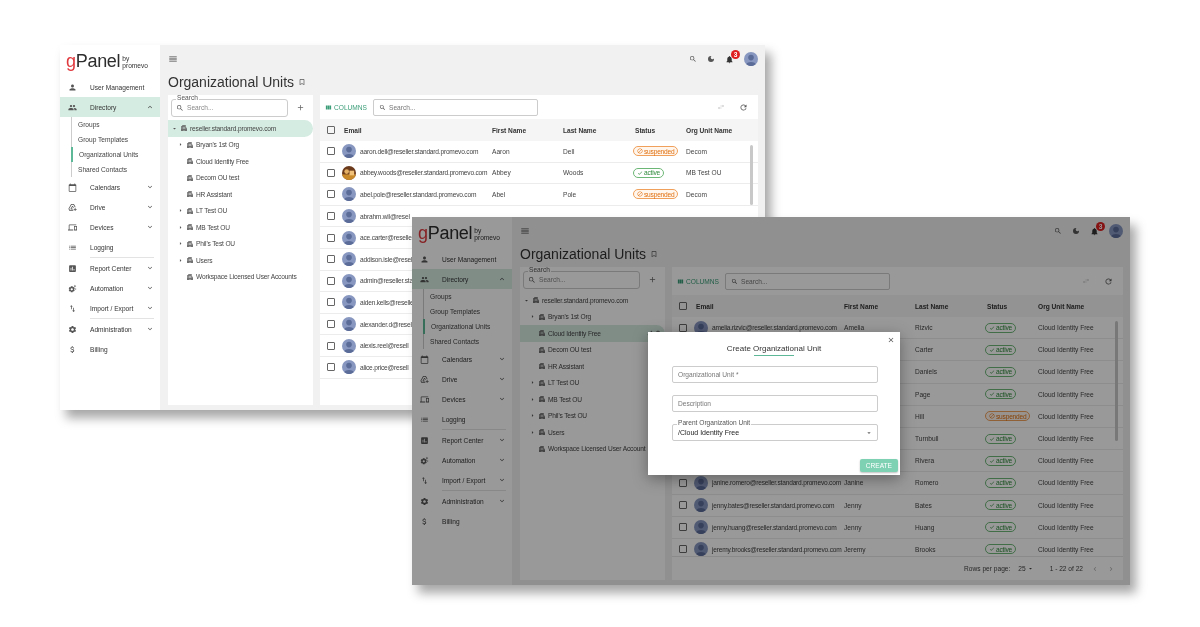 This screenshot has width=1200, height=627. What do you see at coordinates (891, 340) in the screenshot?
I see `close-button` at bounding box center [891, 340].